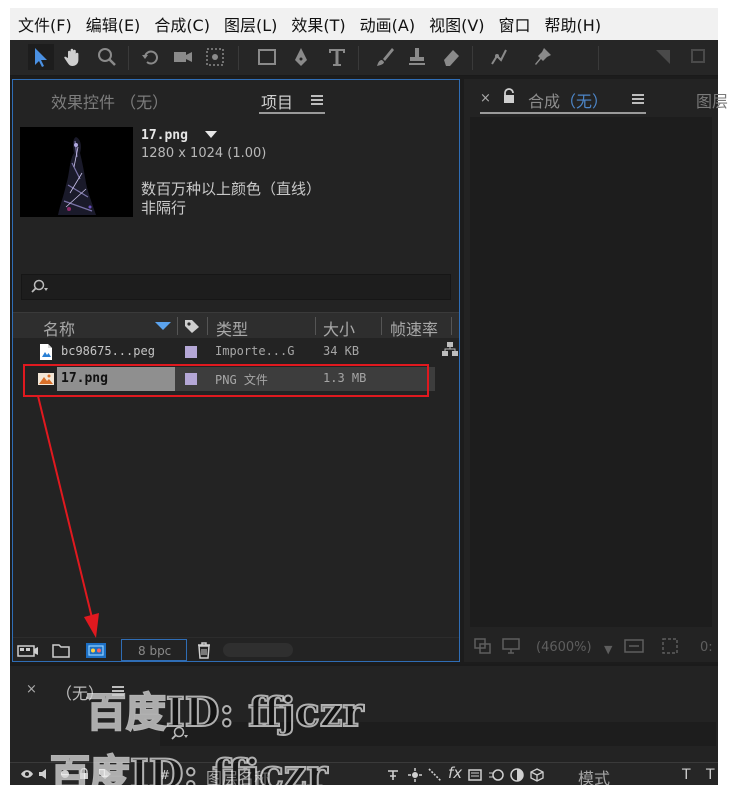 Image resolution: width=729 pixels, height=785 pixels. I want to click on menu-edit: 编辑(E), so click(113, 24).